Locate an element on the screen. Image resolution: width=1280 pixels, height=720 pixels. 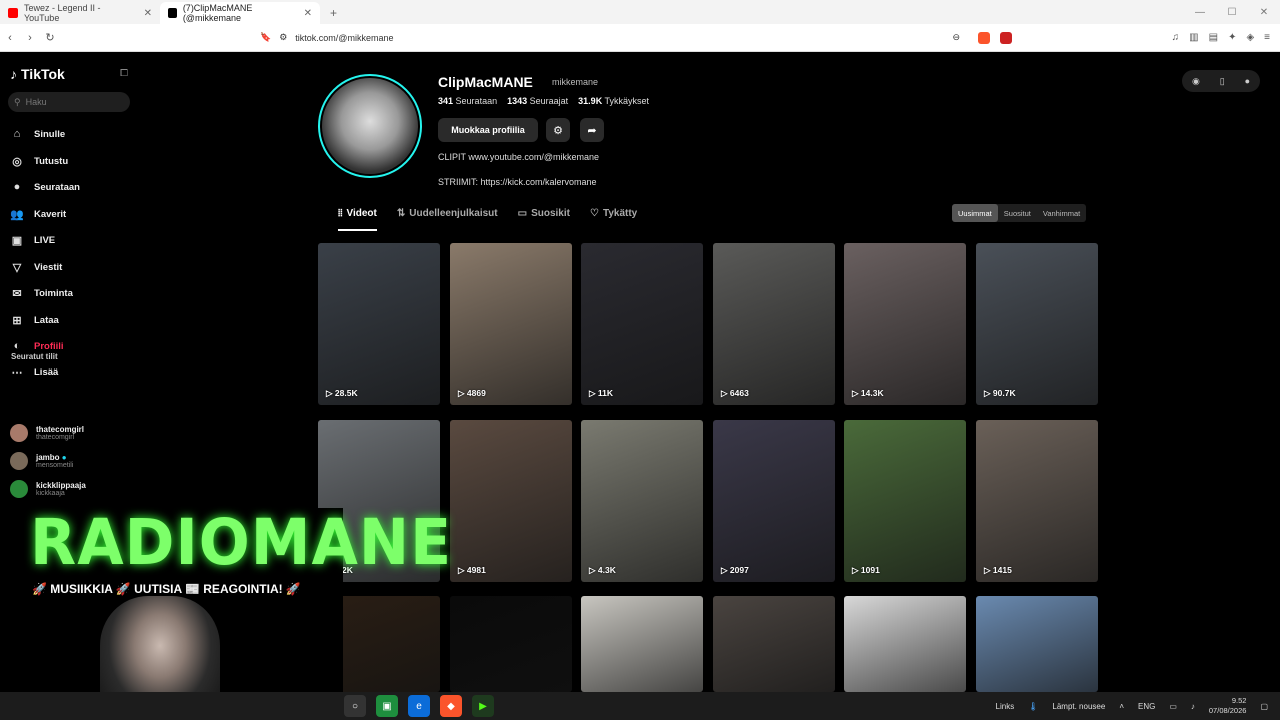
sidebar-item-8: ◐ Profiili is located at coordinates (37, 346).